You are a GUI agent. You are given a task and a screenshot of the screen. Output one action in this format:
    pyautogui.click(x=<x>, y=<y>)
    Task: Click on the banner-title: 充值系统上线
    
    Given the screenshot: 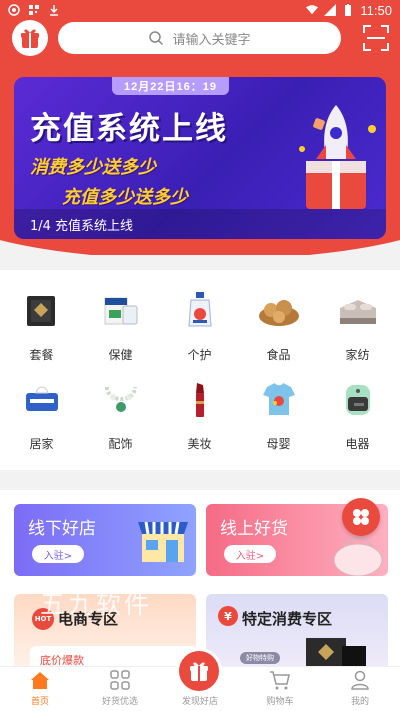 What is the action you would take?
    pyautogui.click(x=129, y=129)
    